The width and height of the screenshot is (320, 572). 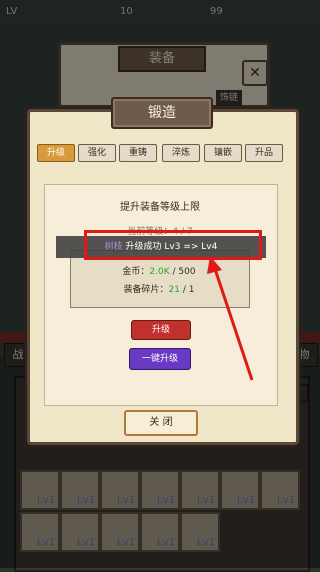 I want to click on annotation-arrow, so click(x=230, y=318).